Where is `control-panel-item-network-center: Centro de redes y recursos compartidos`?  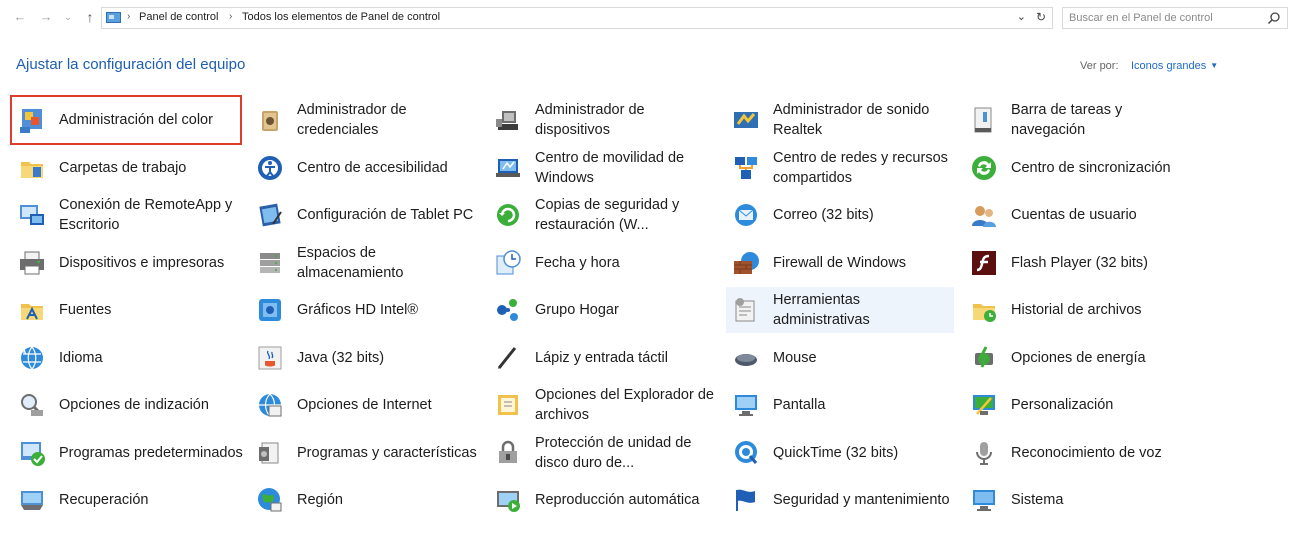
control-panel-item-network-center: Centro de redes y recursos compartidos is located at coordinates (840, 168).